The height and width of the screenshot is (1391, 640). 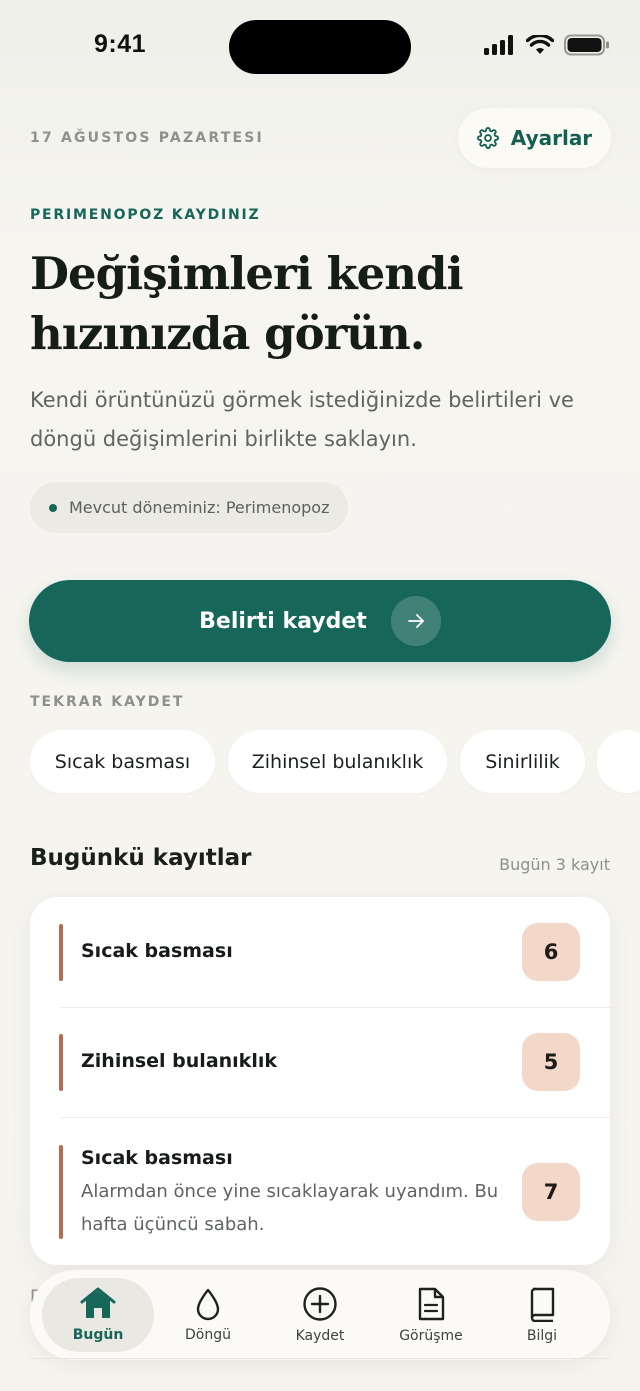 I want to click on log-symptom-button: Belirti kaydet, so click(x=320, y=621).